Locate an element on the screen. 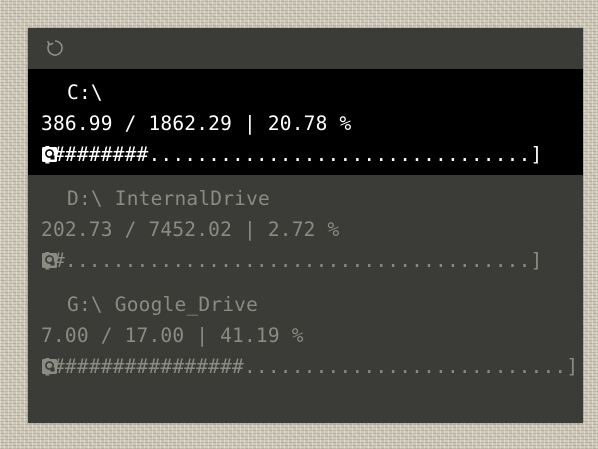  drive-name: D:\ InternalDrive is located at coordinates (168, 198).